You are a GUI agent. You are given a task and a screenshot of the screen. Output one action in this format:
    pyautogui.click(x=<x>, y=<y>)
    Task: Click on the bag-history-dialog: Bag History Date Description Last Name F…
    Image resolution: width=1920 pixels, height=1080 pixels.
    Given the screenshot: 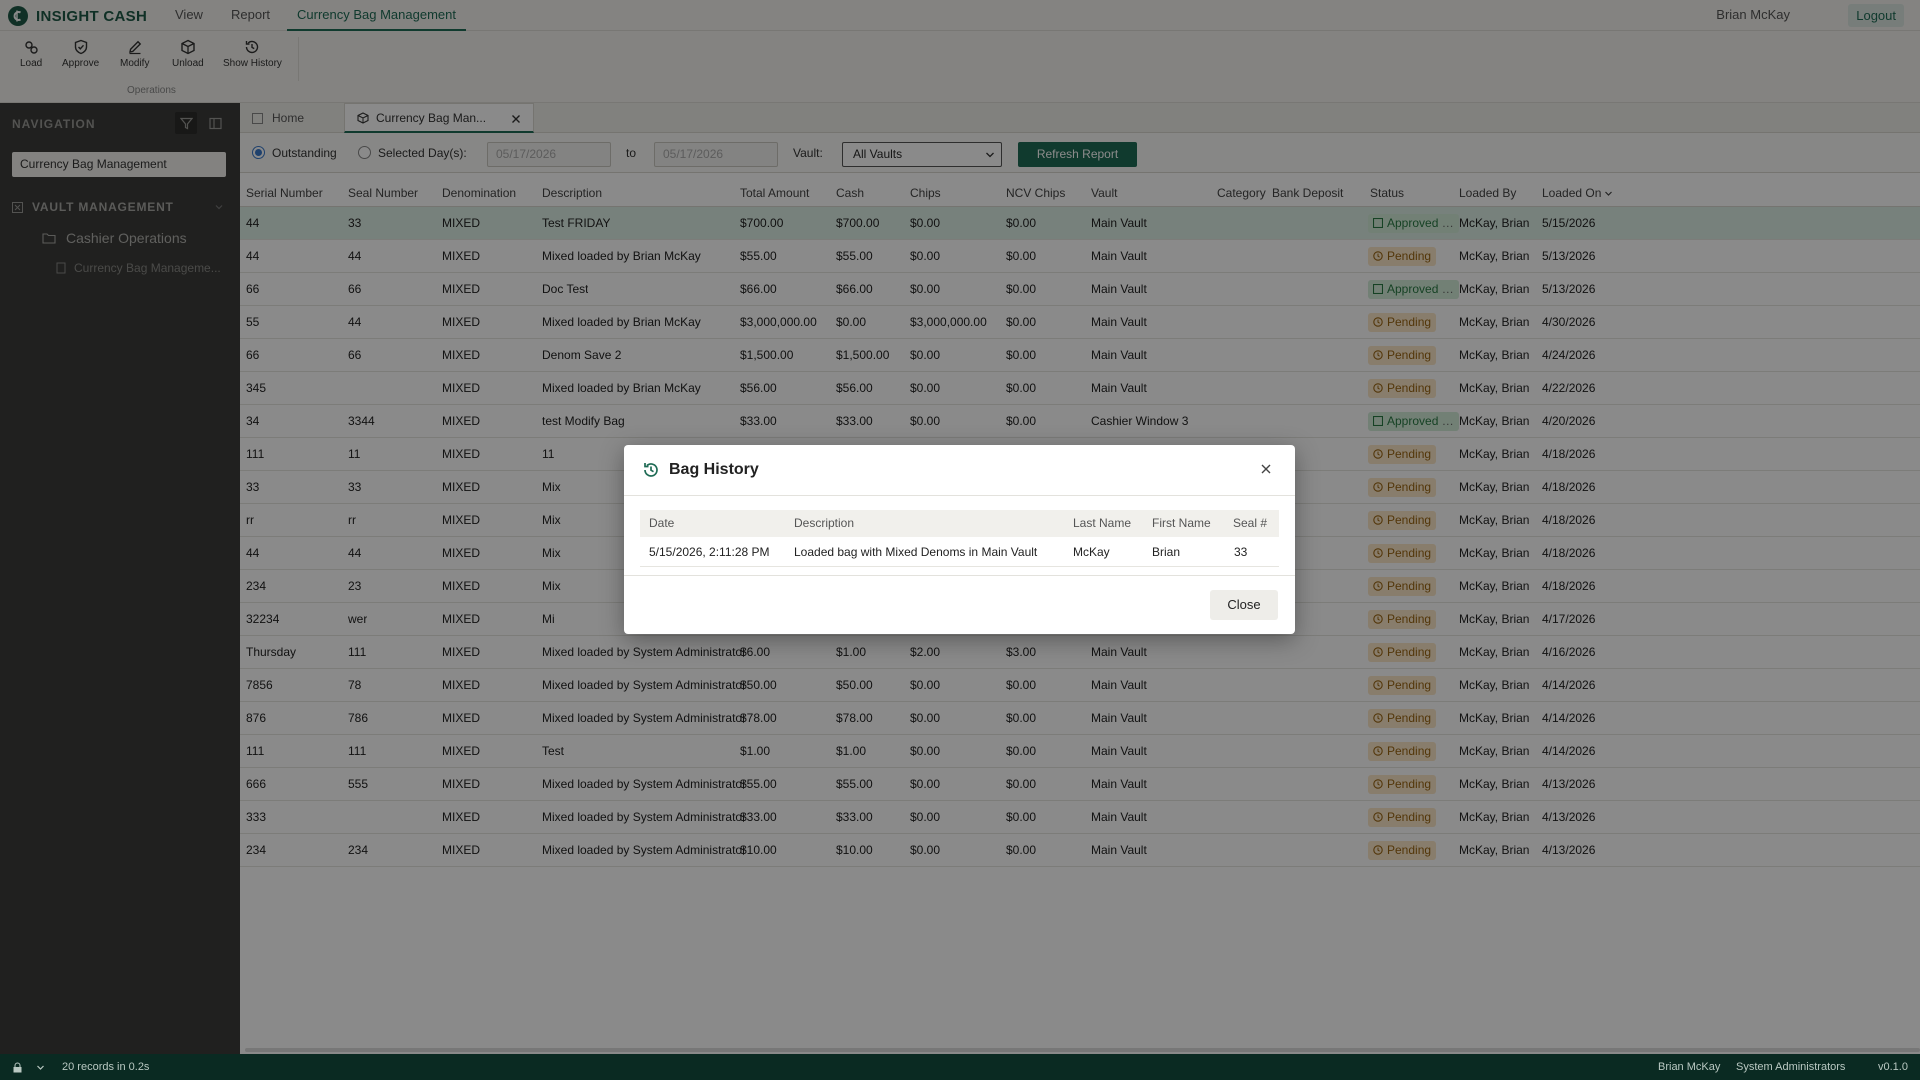 What is the action you would take?
    pyautogui.click(x=959, y=539)
    